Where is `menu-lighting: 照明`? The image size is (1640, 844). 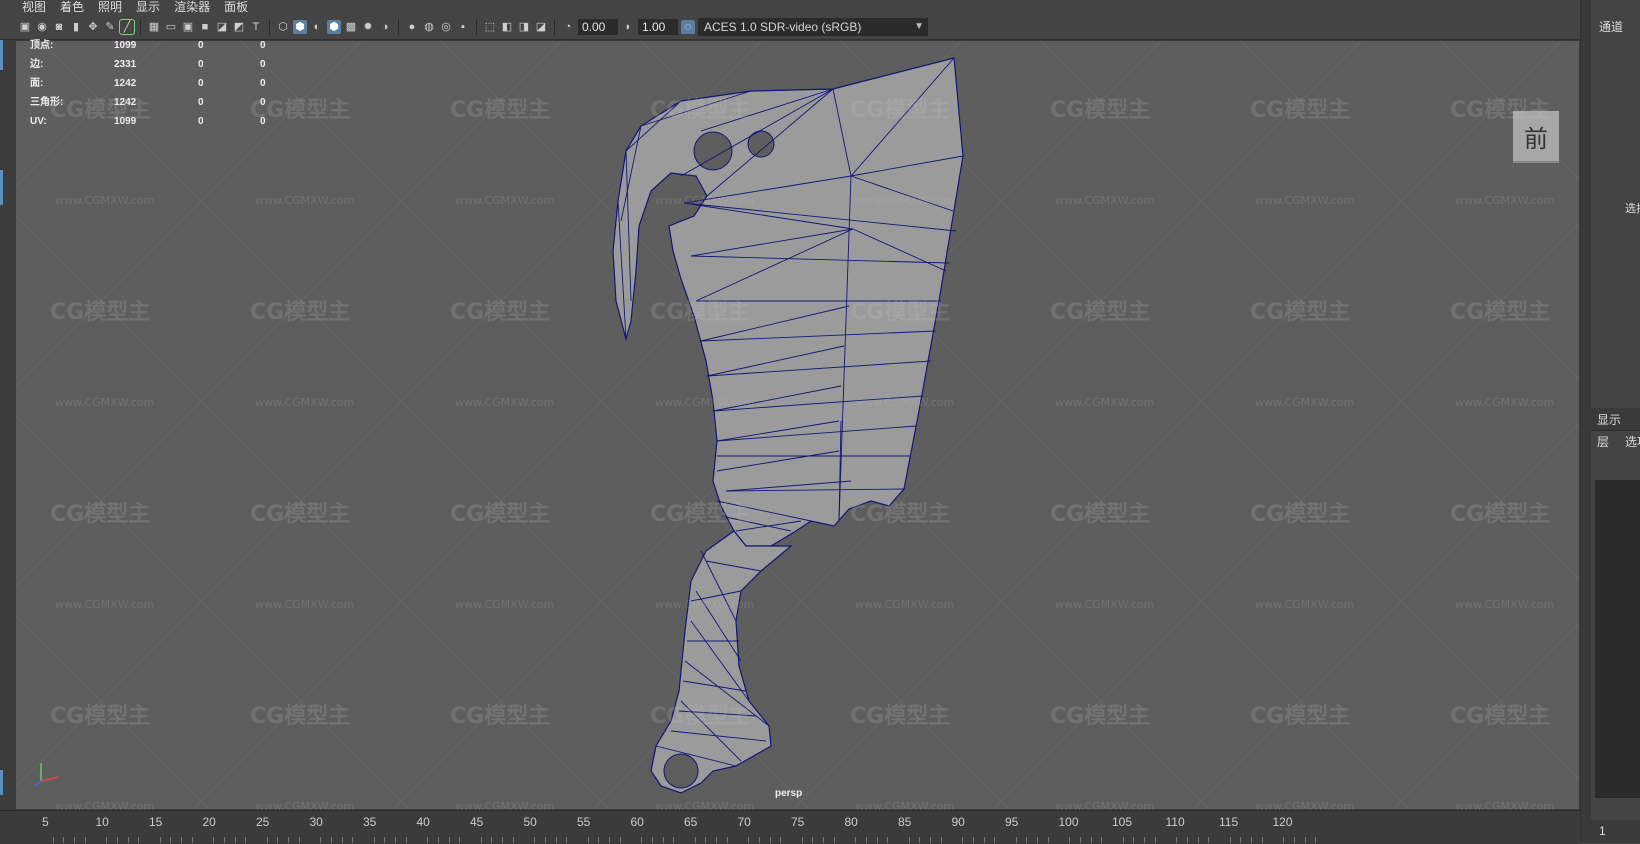
menu-lighting: 照明 is located at coordinates (110, 7).